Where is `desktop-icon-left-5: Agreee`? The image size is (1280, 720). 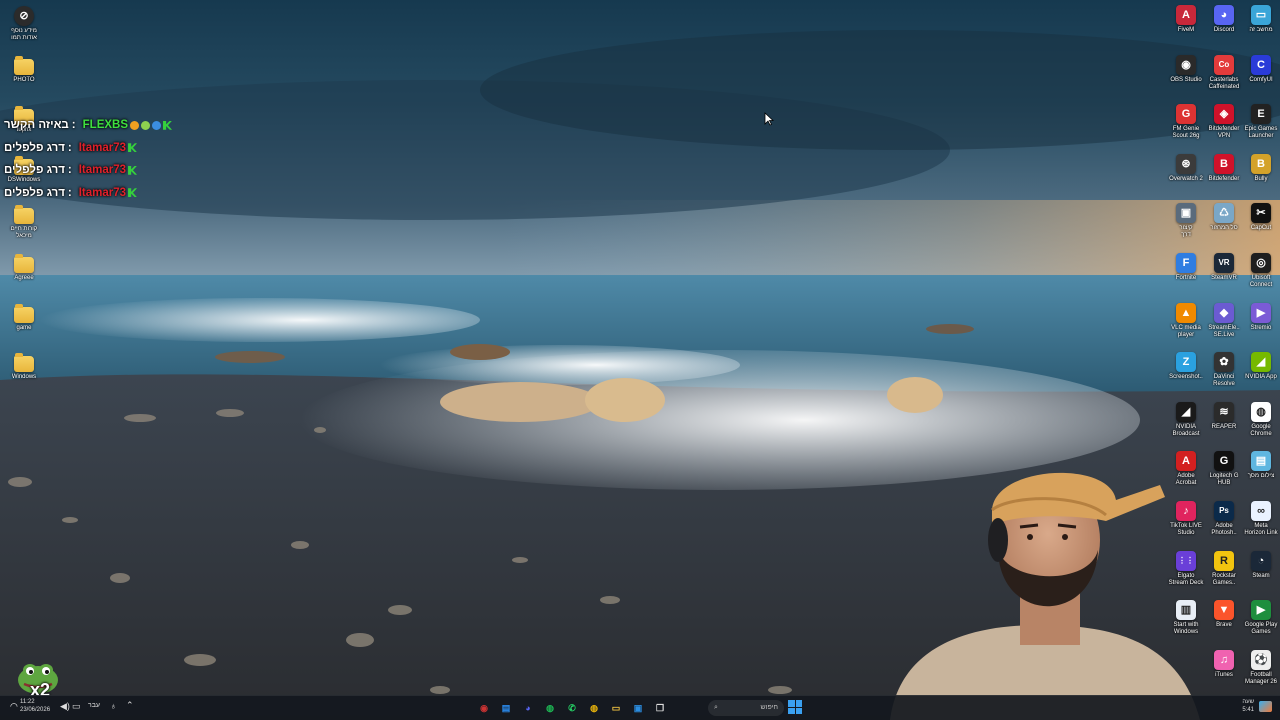
desktop-icon-left-5: Agreee is located at coordinates (24, 268).